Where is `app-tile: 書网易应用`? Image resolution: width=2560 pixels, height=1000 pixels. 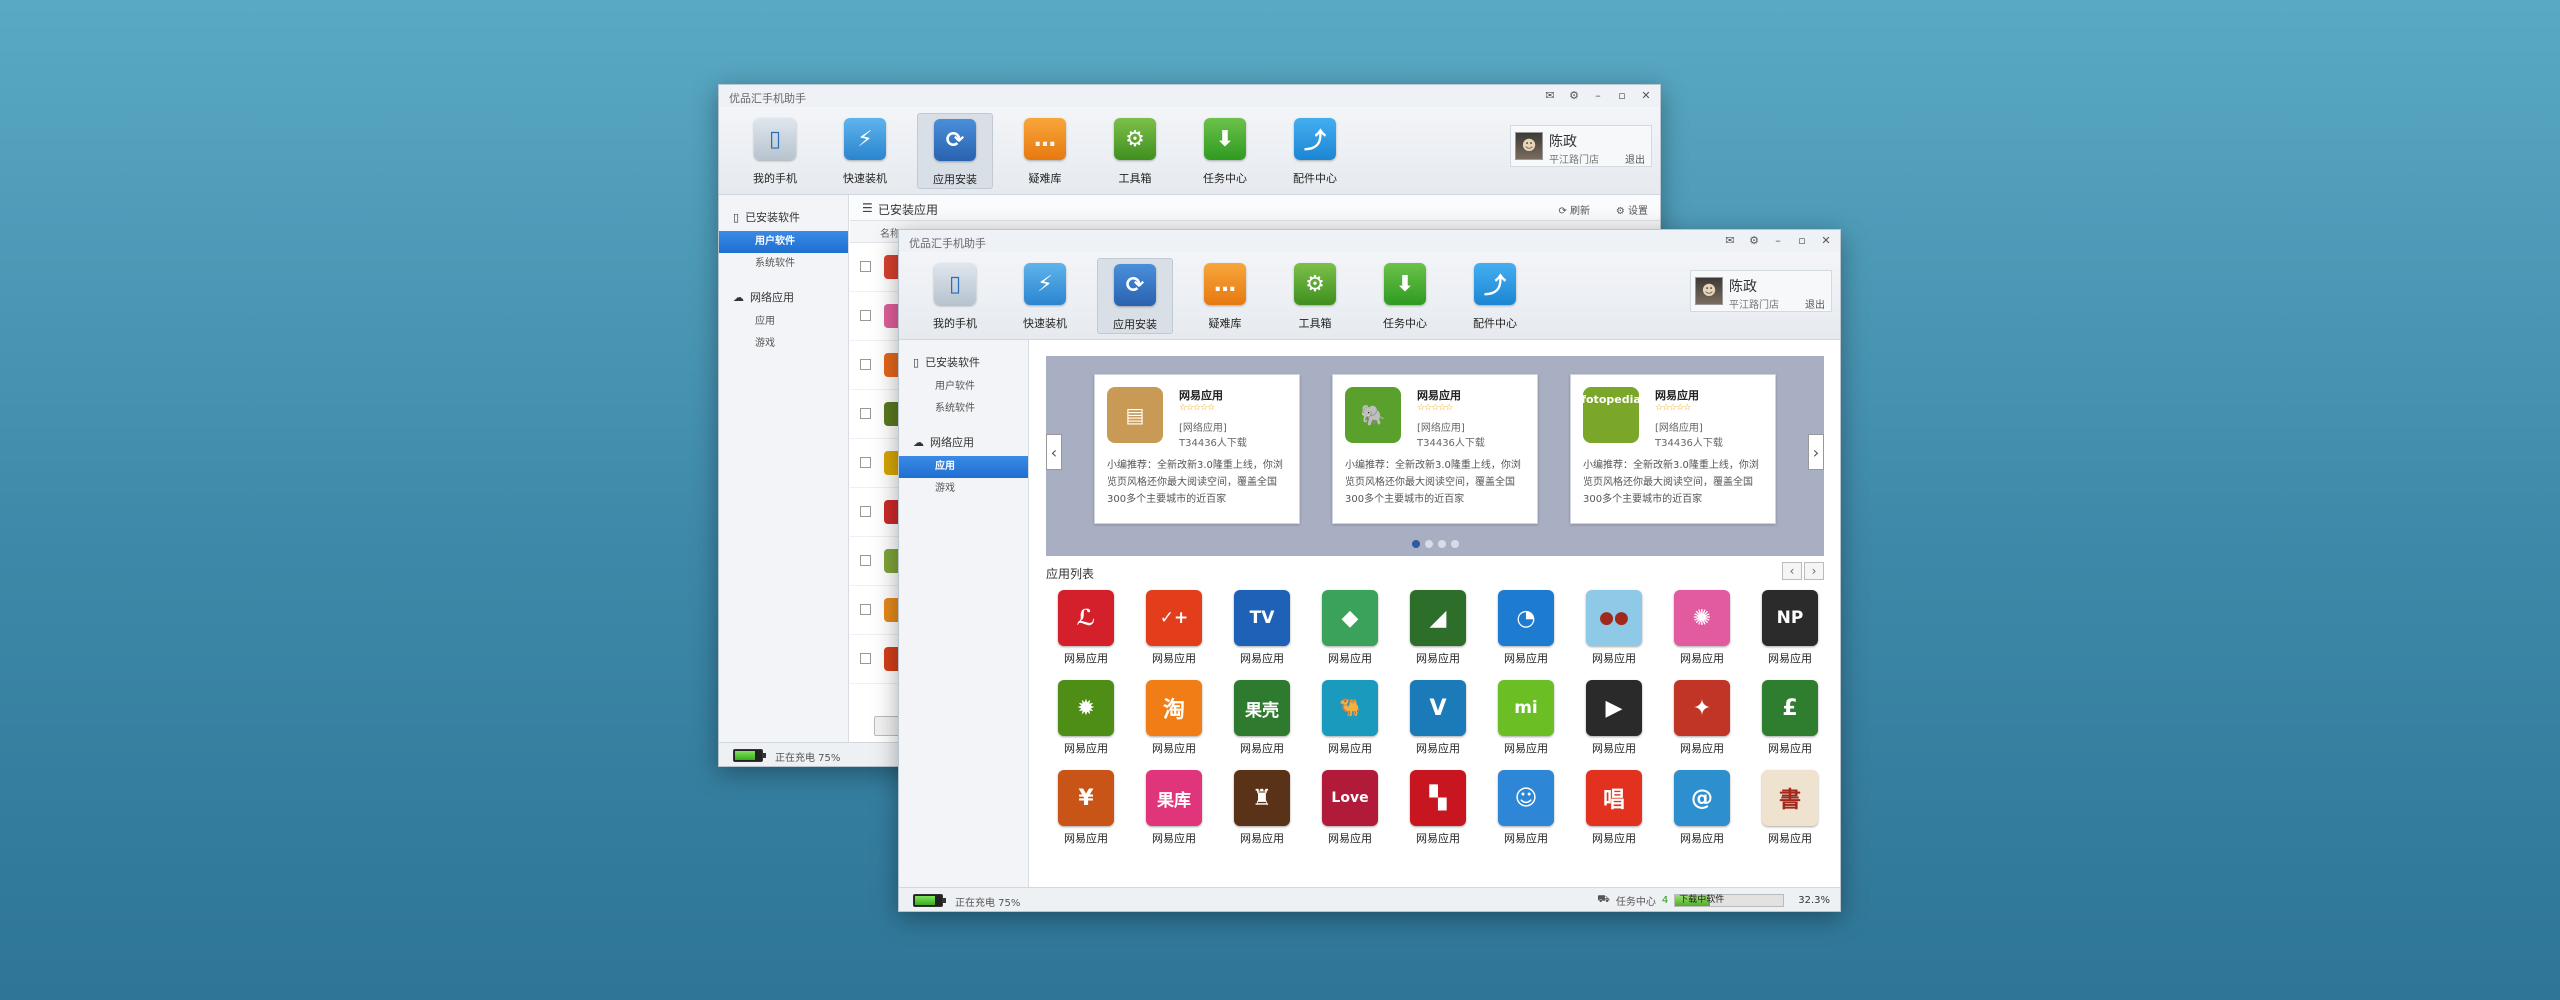
app-tile: 書网易应用 is located at coordinates (1790, 808).